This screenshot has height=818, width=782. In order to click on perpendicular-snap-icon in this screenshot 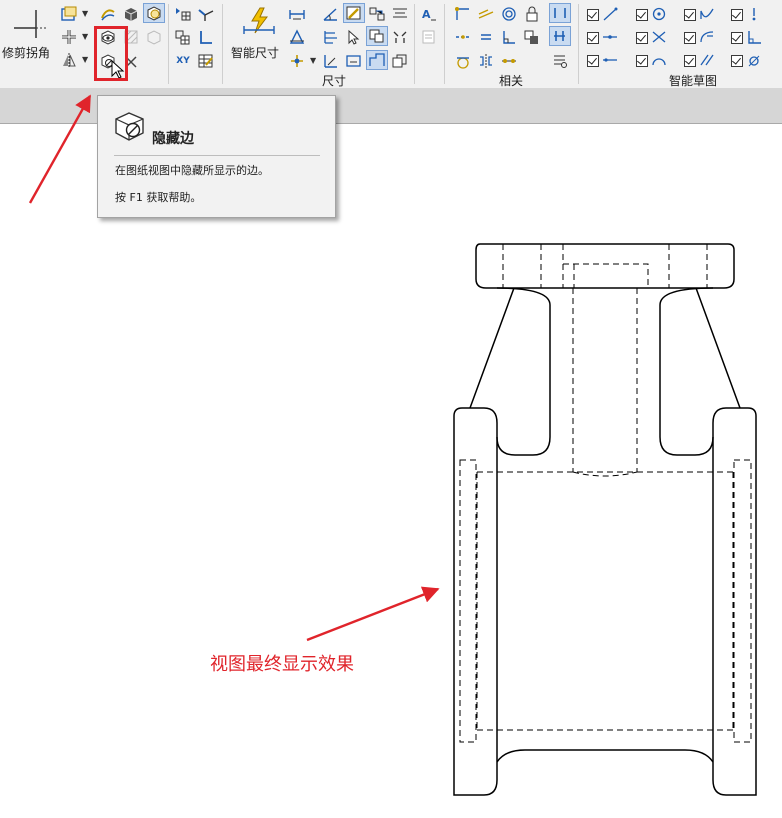, I will do `click(754, 37)`.